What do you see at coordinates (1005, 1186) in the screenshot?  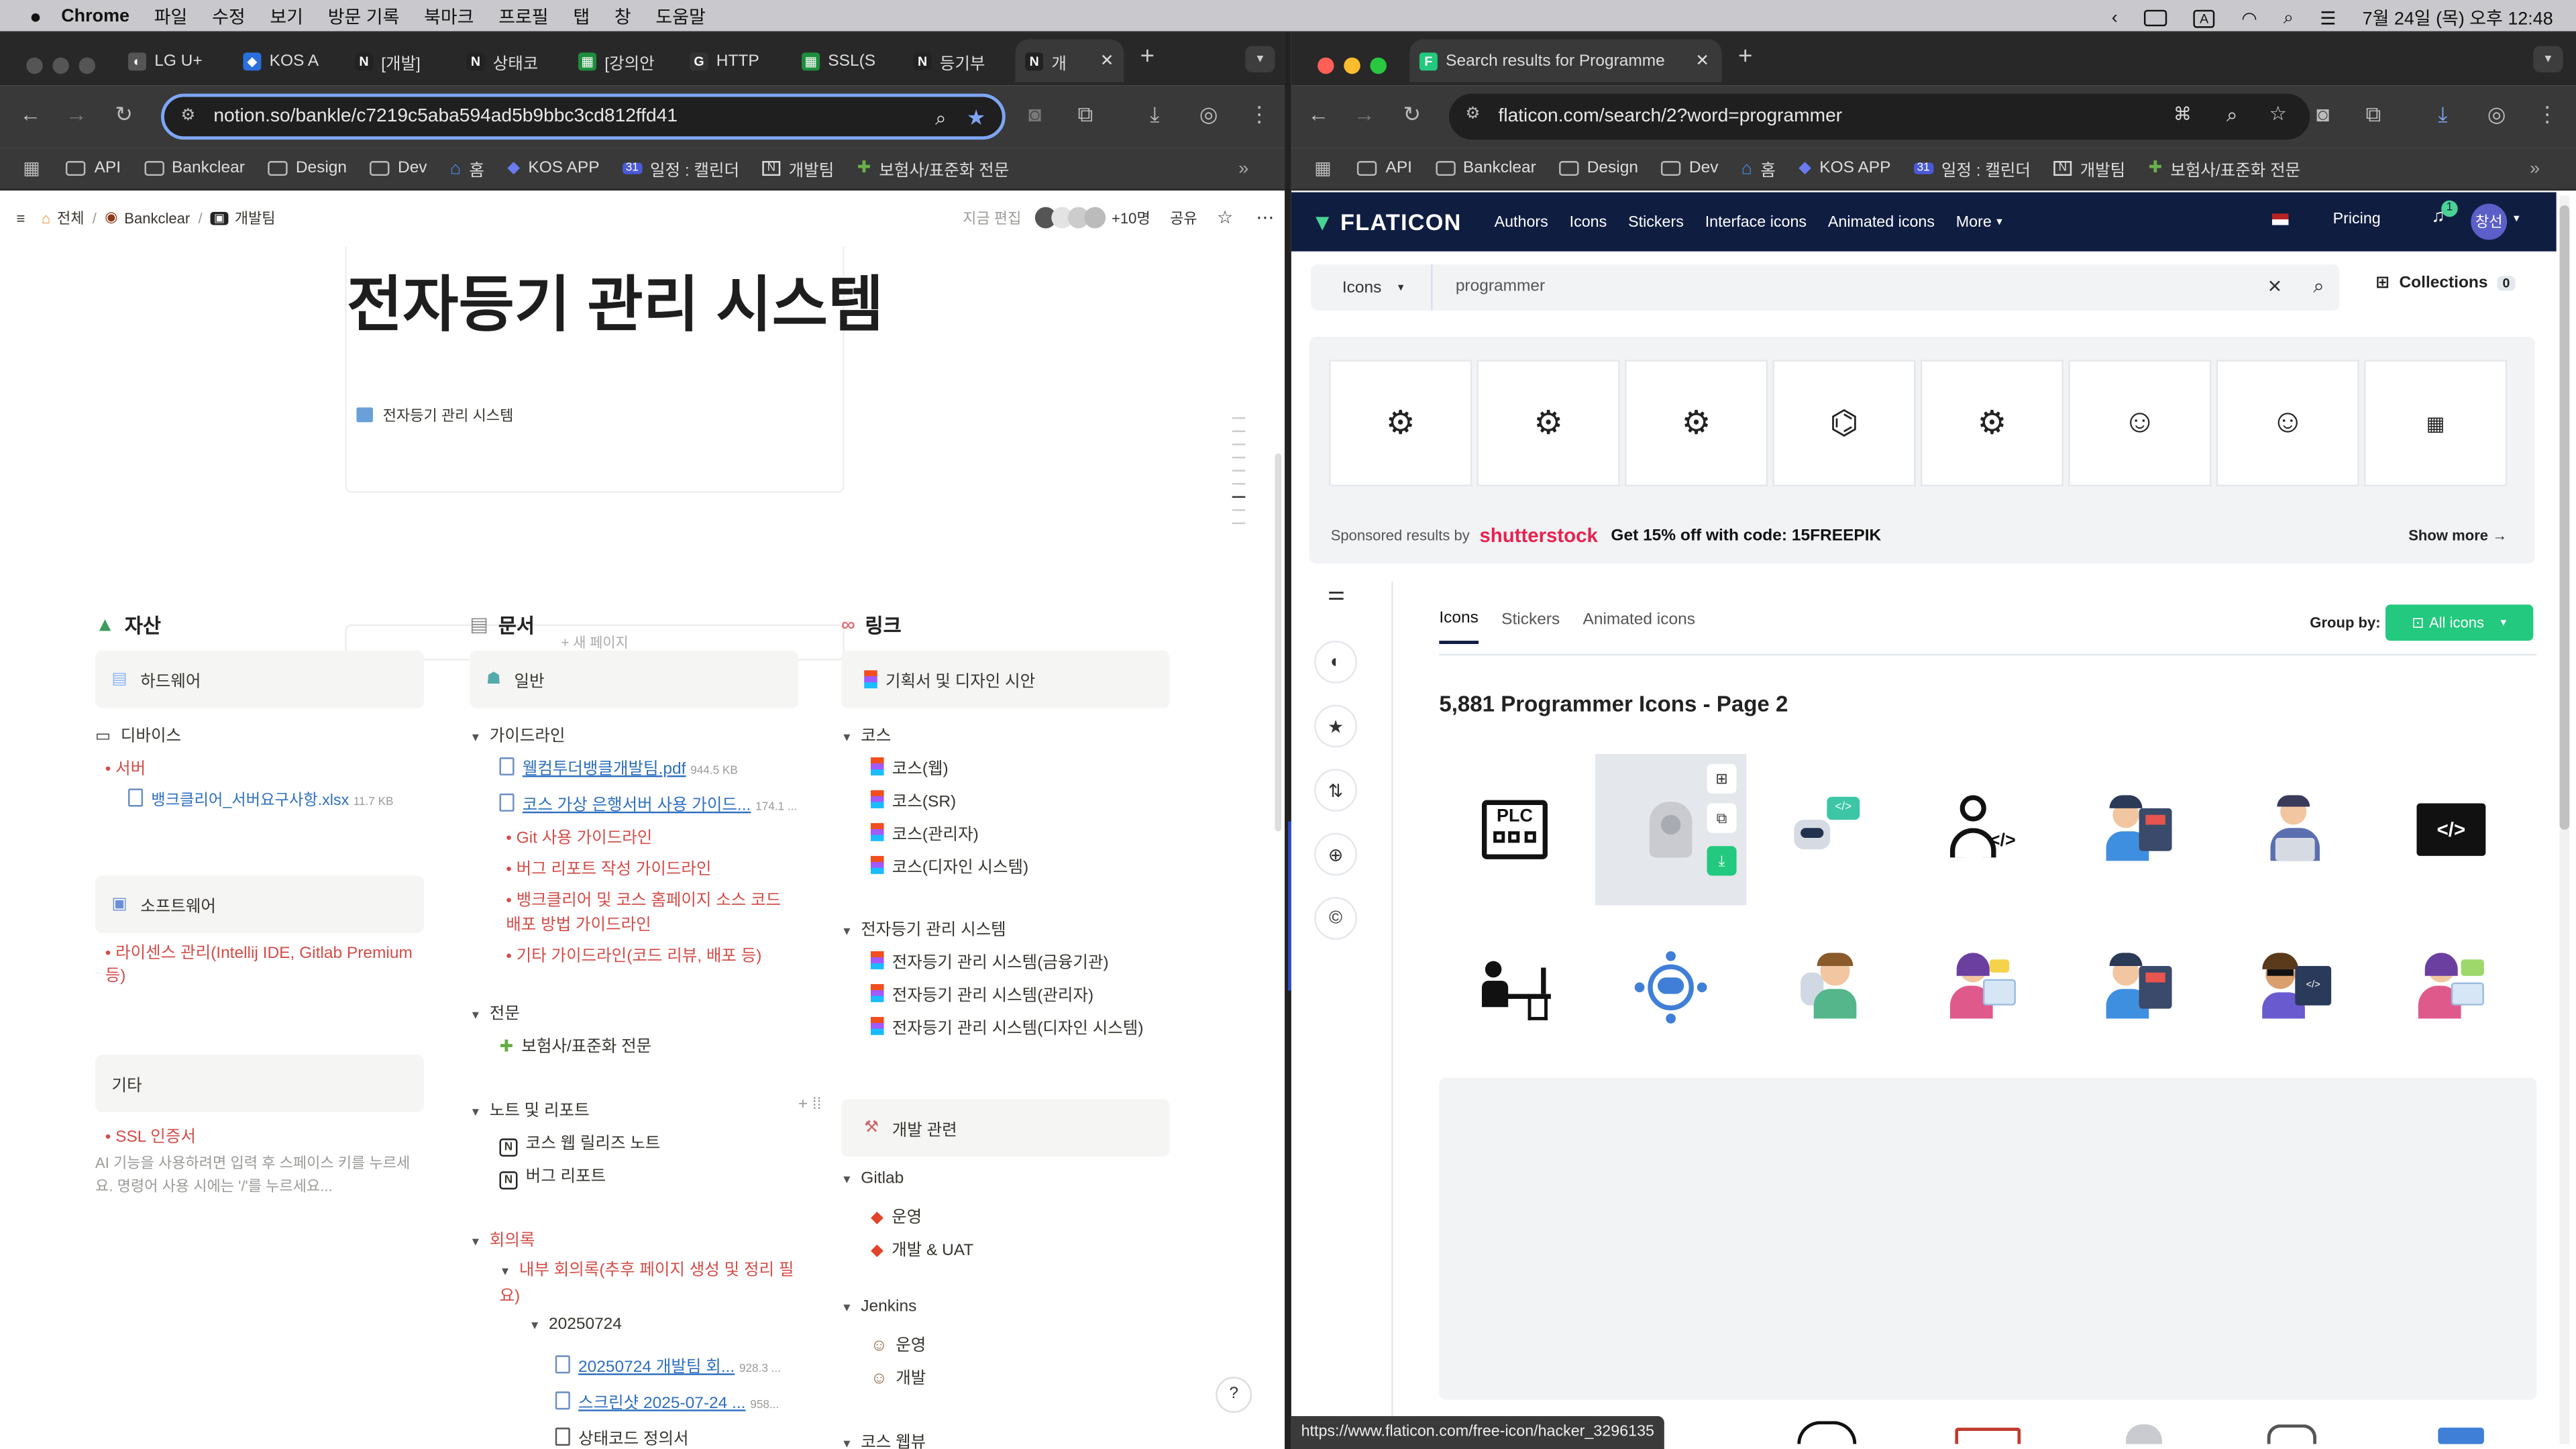 I see `toggle: ▼ Gitlab` at bounding box center [1005, 1186].